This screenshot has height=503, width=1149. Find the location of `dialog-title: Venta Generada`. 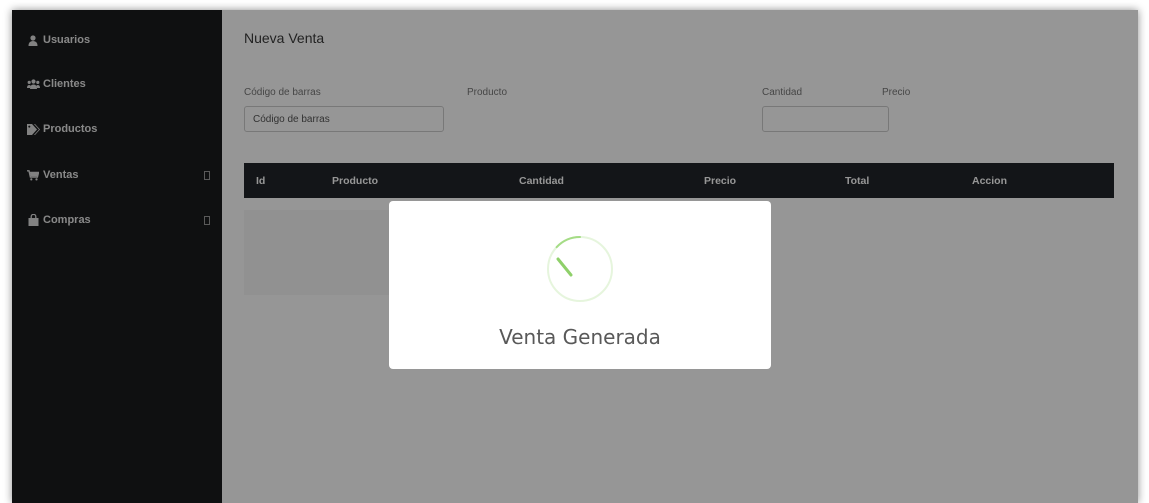

dialog-title: Venta Generada is located at coordinates (580, 337).